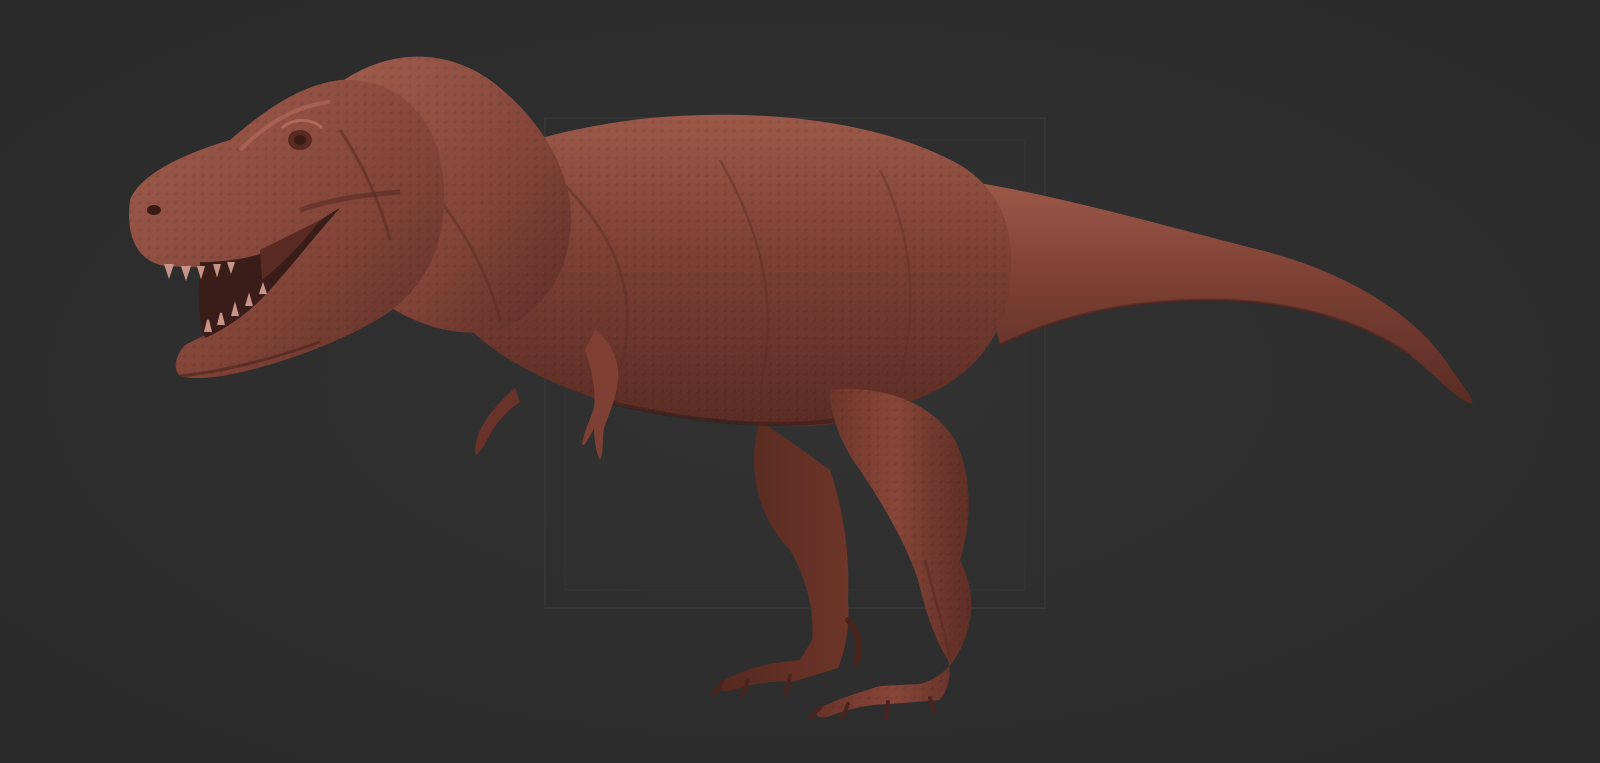 This screenshot has height=763, width=1600. Describe the element at coordinates (1216, 292) in the screenshot. I see `tail` at that location.